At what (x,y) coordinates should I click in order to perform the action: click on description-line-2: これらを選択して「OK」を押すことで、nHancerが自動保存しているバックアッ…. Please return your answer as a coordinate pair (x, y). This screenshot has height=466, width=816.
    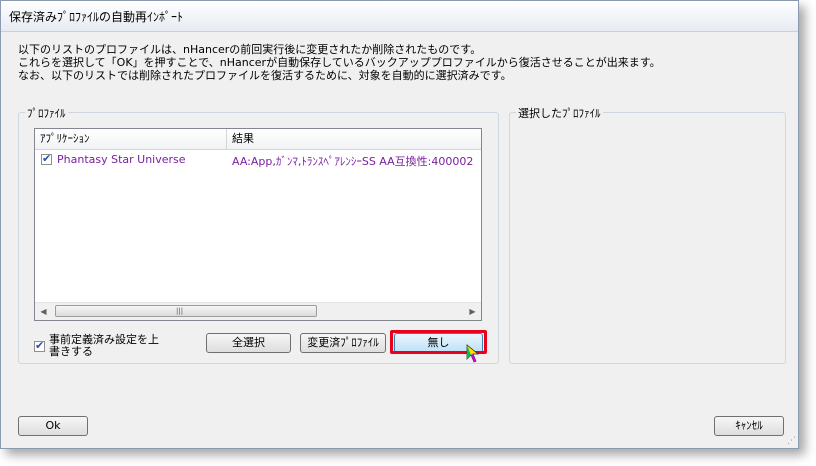
    Looking at the image, I should click on (339, 62).